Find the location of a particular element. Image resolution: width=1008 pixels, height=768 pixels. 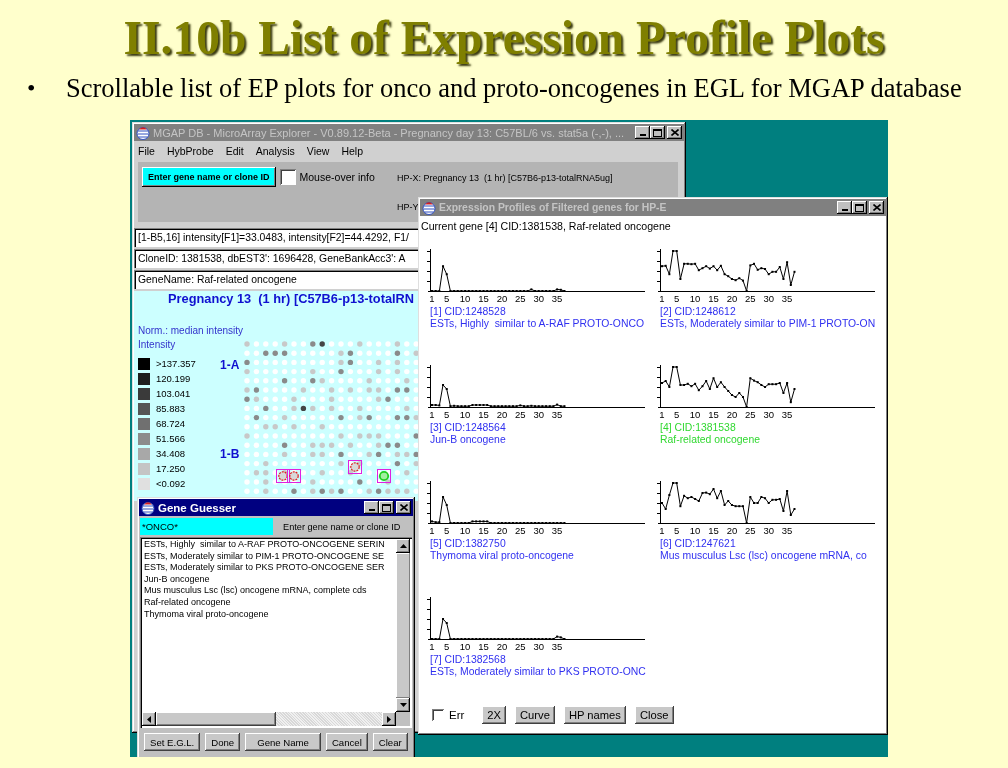

legend-value: <0.092 is located at coordinates (171, 484).